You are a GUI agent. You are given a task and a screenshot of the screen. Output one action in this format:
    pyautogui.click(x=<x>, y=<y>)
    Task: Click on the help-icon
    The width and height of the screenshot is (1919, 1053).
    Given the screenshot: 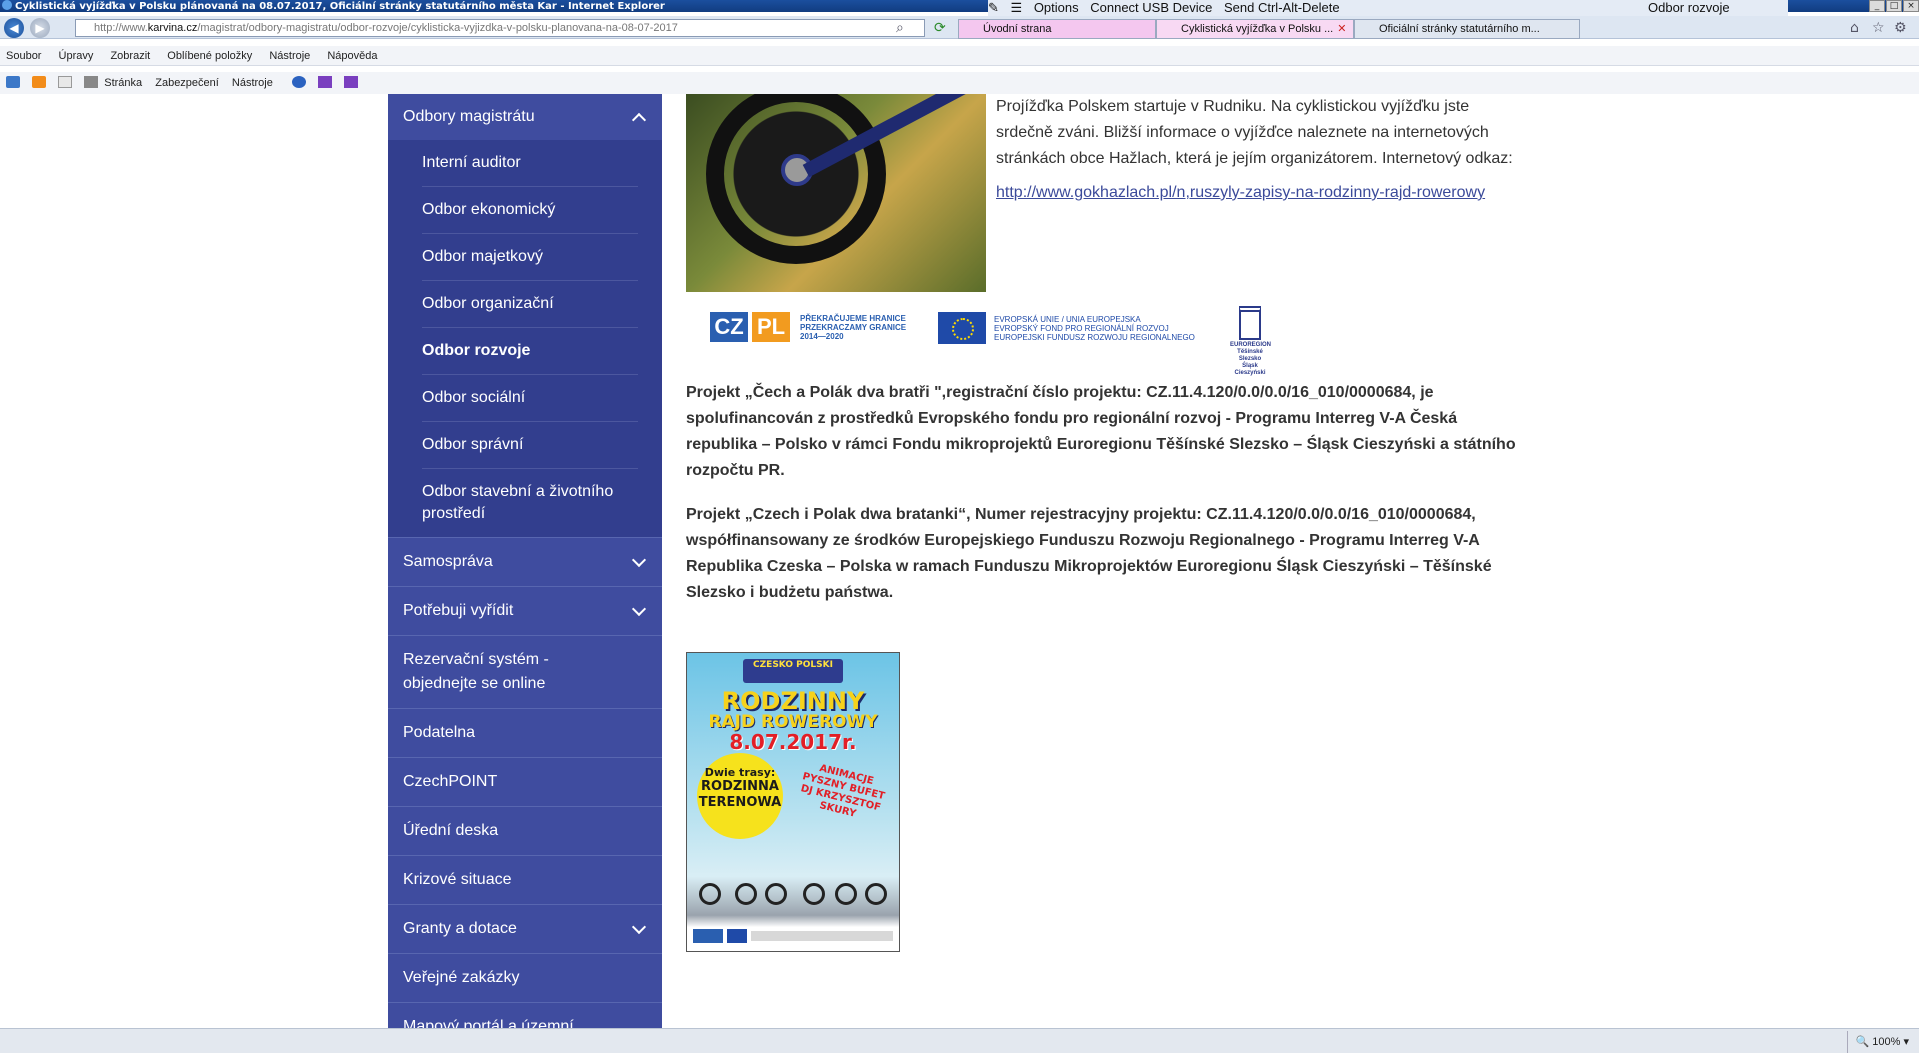 What is the action you would take?
    pyautogui.click(x=298, y=82)
    